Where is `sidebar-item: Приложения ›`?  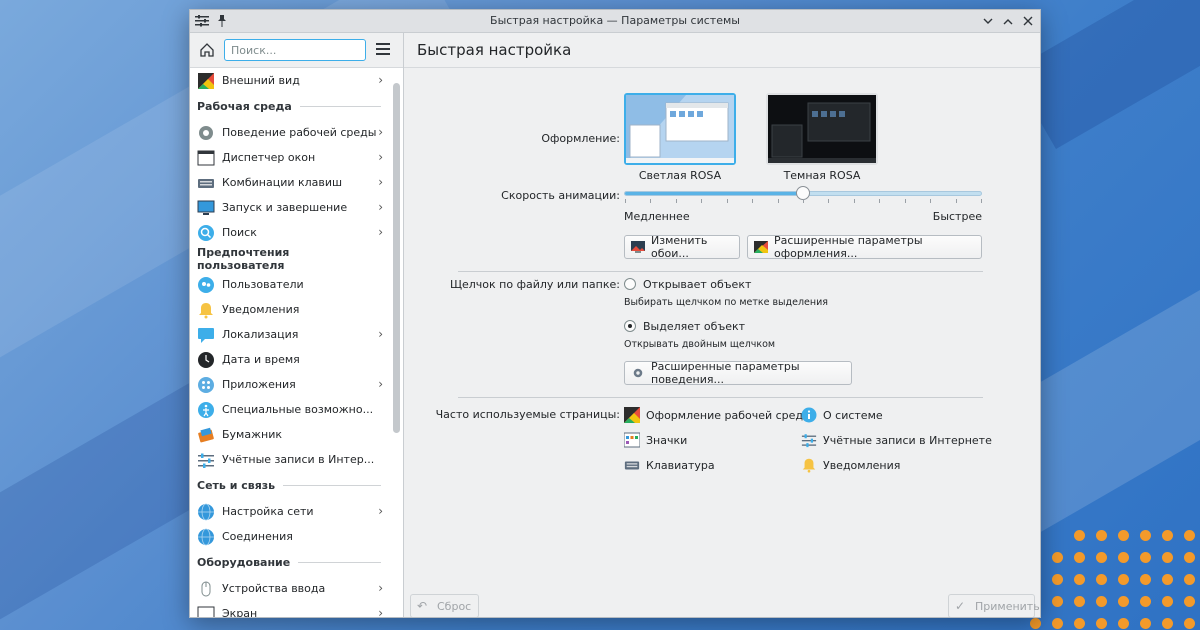
sidebar-item: Приложения › is located at coordinates (289, 384).